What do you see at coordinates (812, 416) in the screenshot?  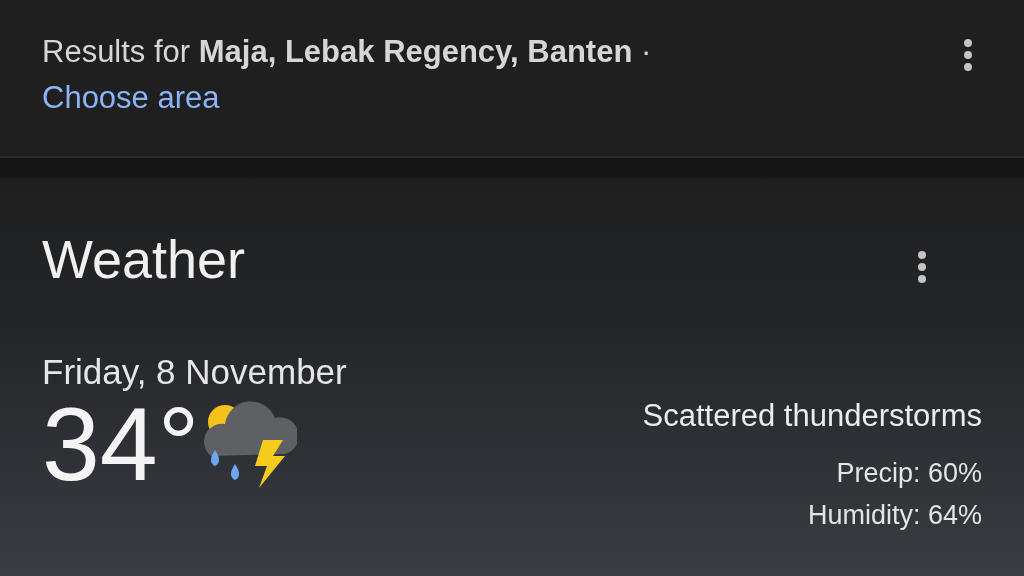 I see `weather-condition: Scattered thunderstorms` at bounding box center [812, 416].